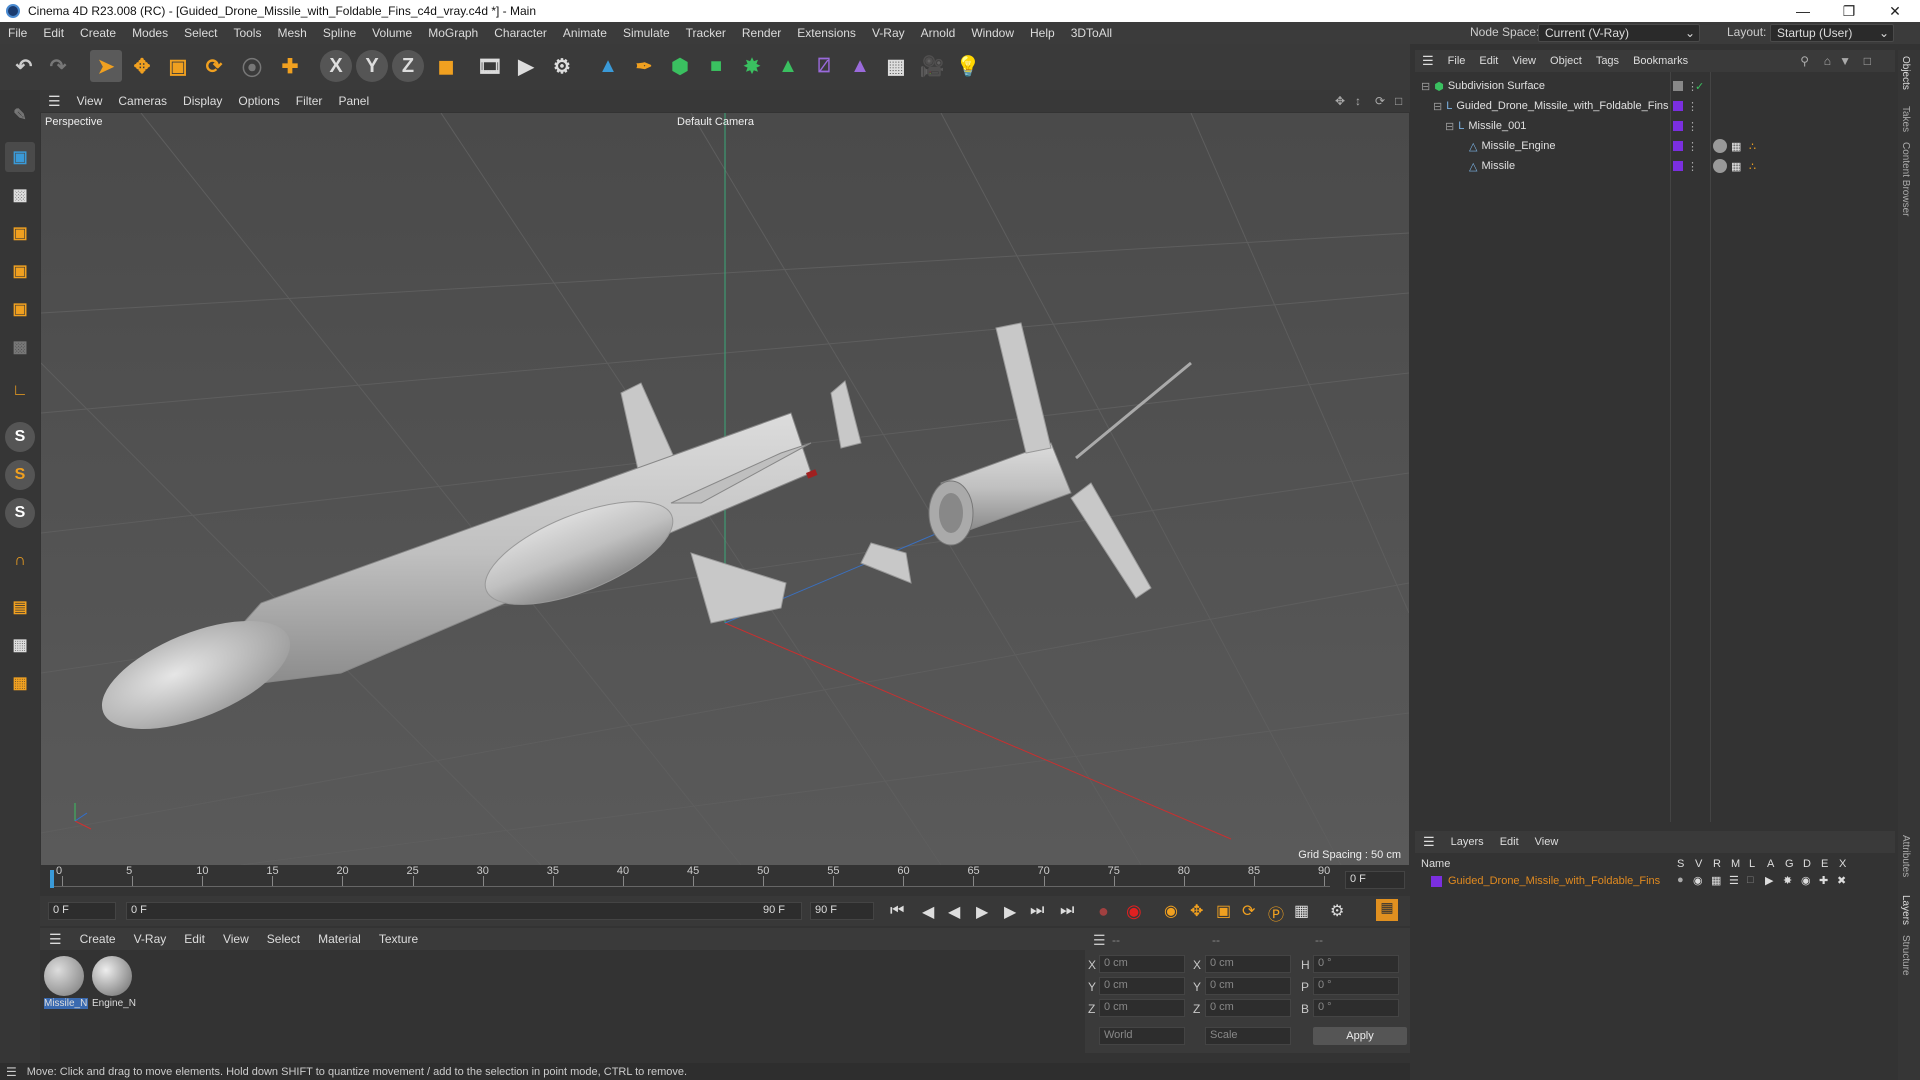 Image resolution: width=1920 pixels, height=1080 pixels. I want to click on material-menu-vray: V-Ray, so click(150, 939).